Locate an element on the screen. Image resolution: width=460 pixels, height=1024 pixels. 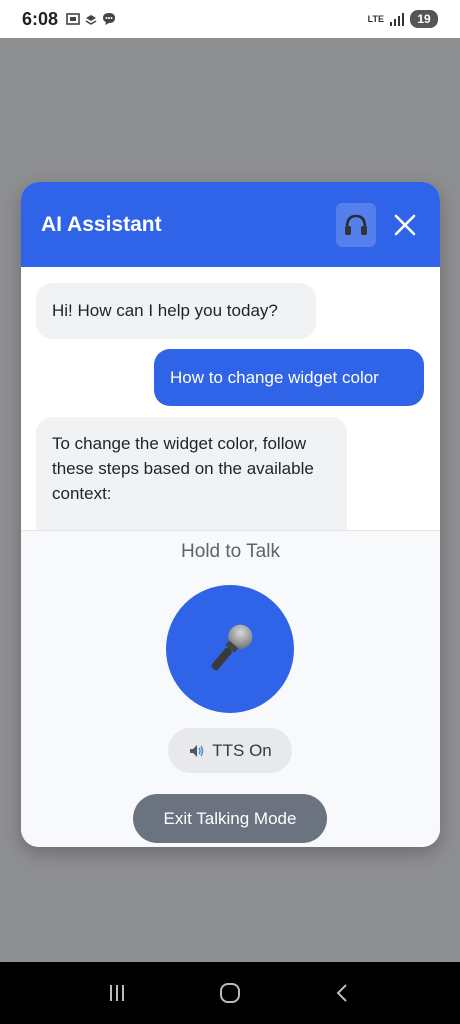
voice-mode-button is located at coordinates (356, 224).